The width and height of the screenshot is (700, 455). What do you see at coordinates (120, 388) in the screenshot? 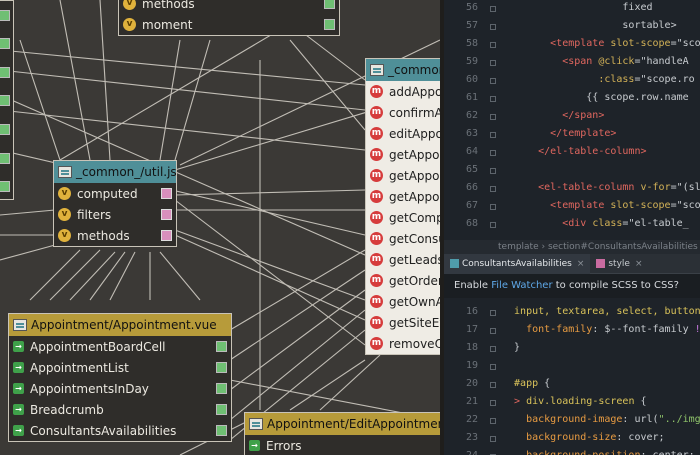
I see `node-appointment-vue-row: → AppointmentsInDay` at bounding box center [120, 388].